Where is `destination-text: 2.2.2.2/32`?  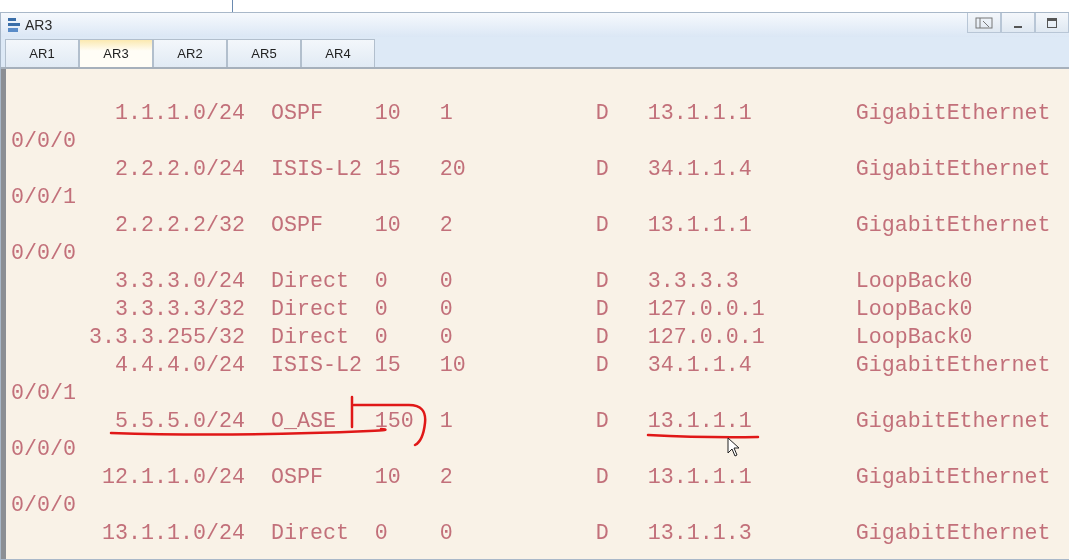
destination-text: 2.2.2.2/32 is located at coordinates (179, 226).